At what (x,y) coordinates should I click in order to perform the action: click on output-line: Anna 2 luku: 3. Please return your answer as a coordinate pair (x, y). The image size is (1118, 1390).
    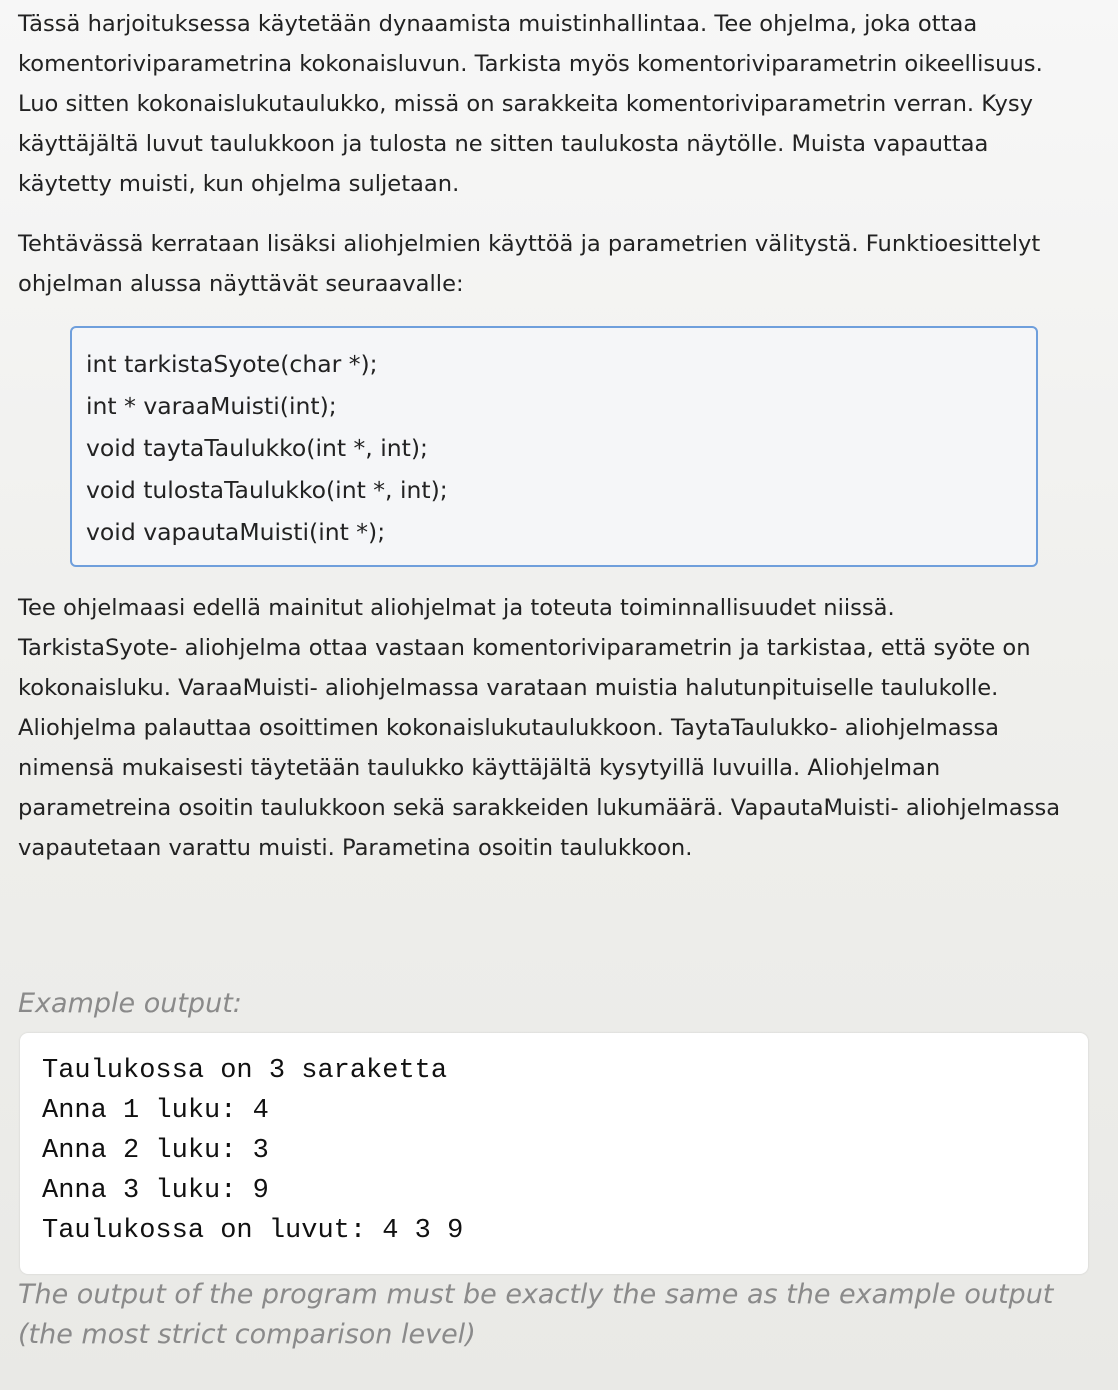
    Looking at the image, I should click on (155, 1151).